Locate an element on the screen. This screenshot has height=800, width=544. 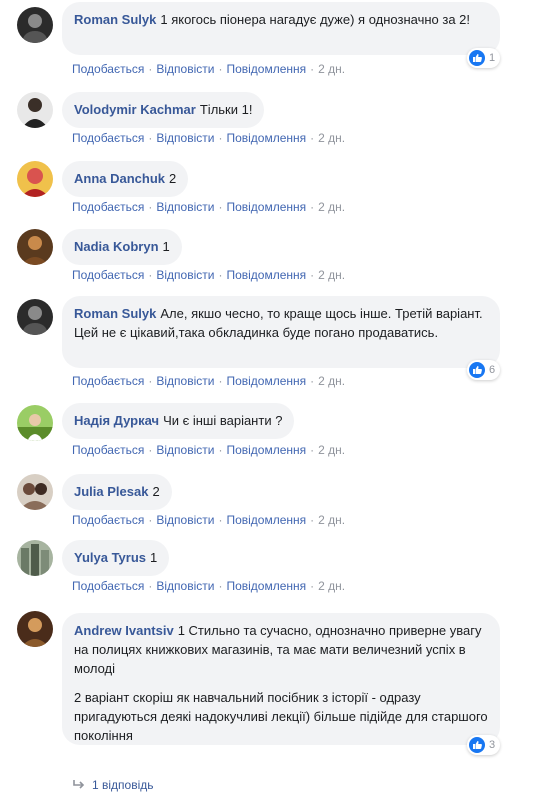
reaction-number: 6 is located at coordinates (492, 370).